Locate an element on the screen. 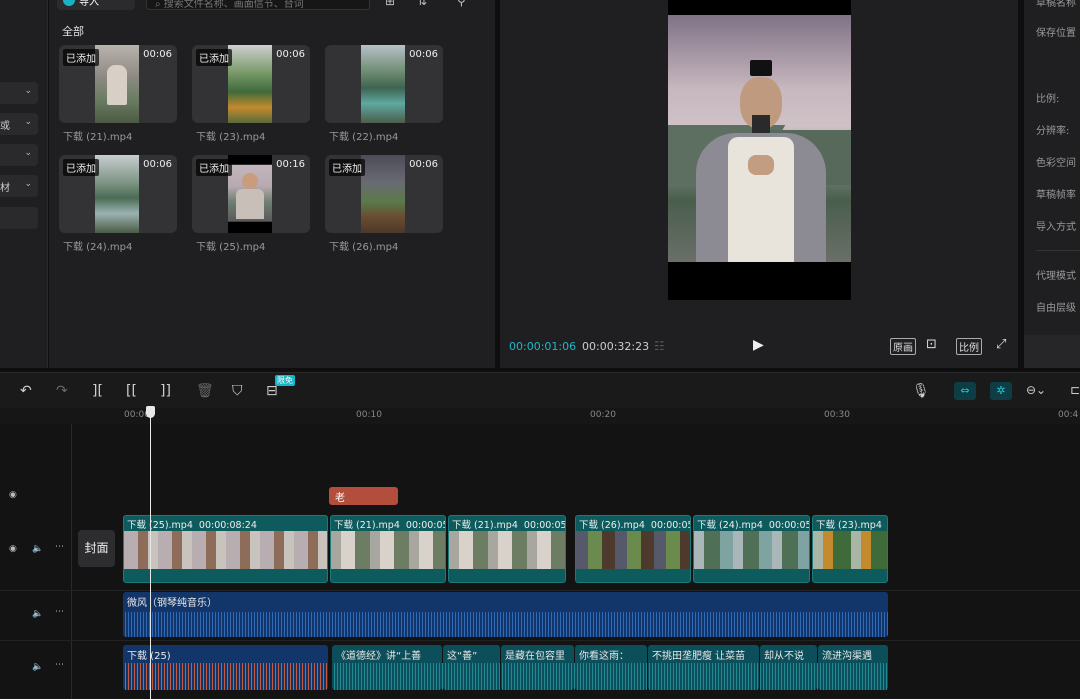 The width and height of the screenshot is (1080, 699). microphone-icon: 🎙 is located at coordinates (921, 391).